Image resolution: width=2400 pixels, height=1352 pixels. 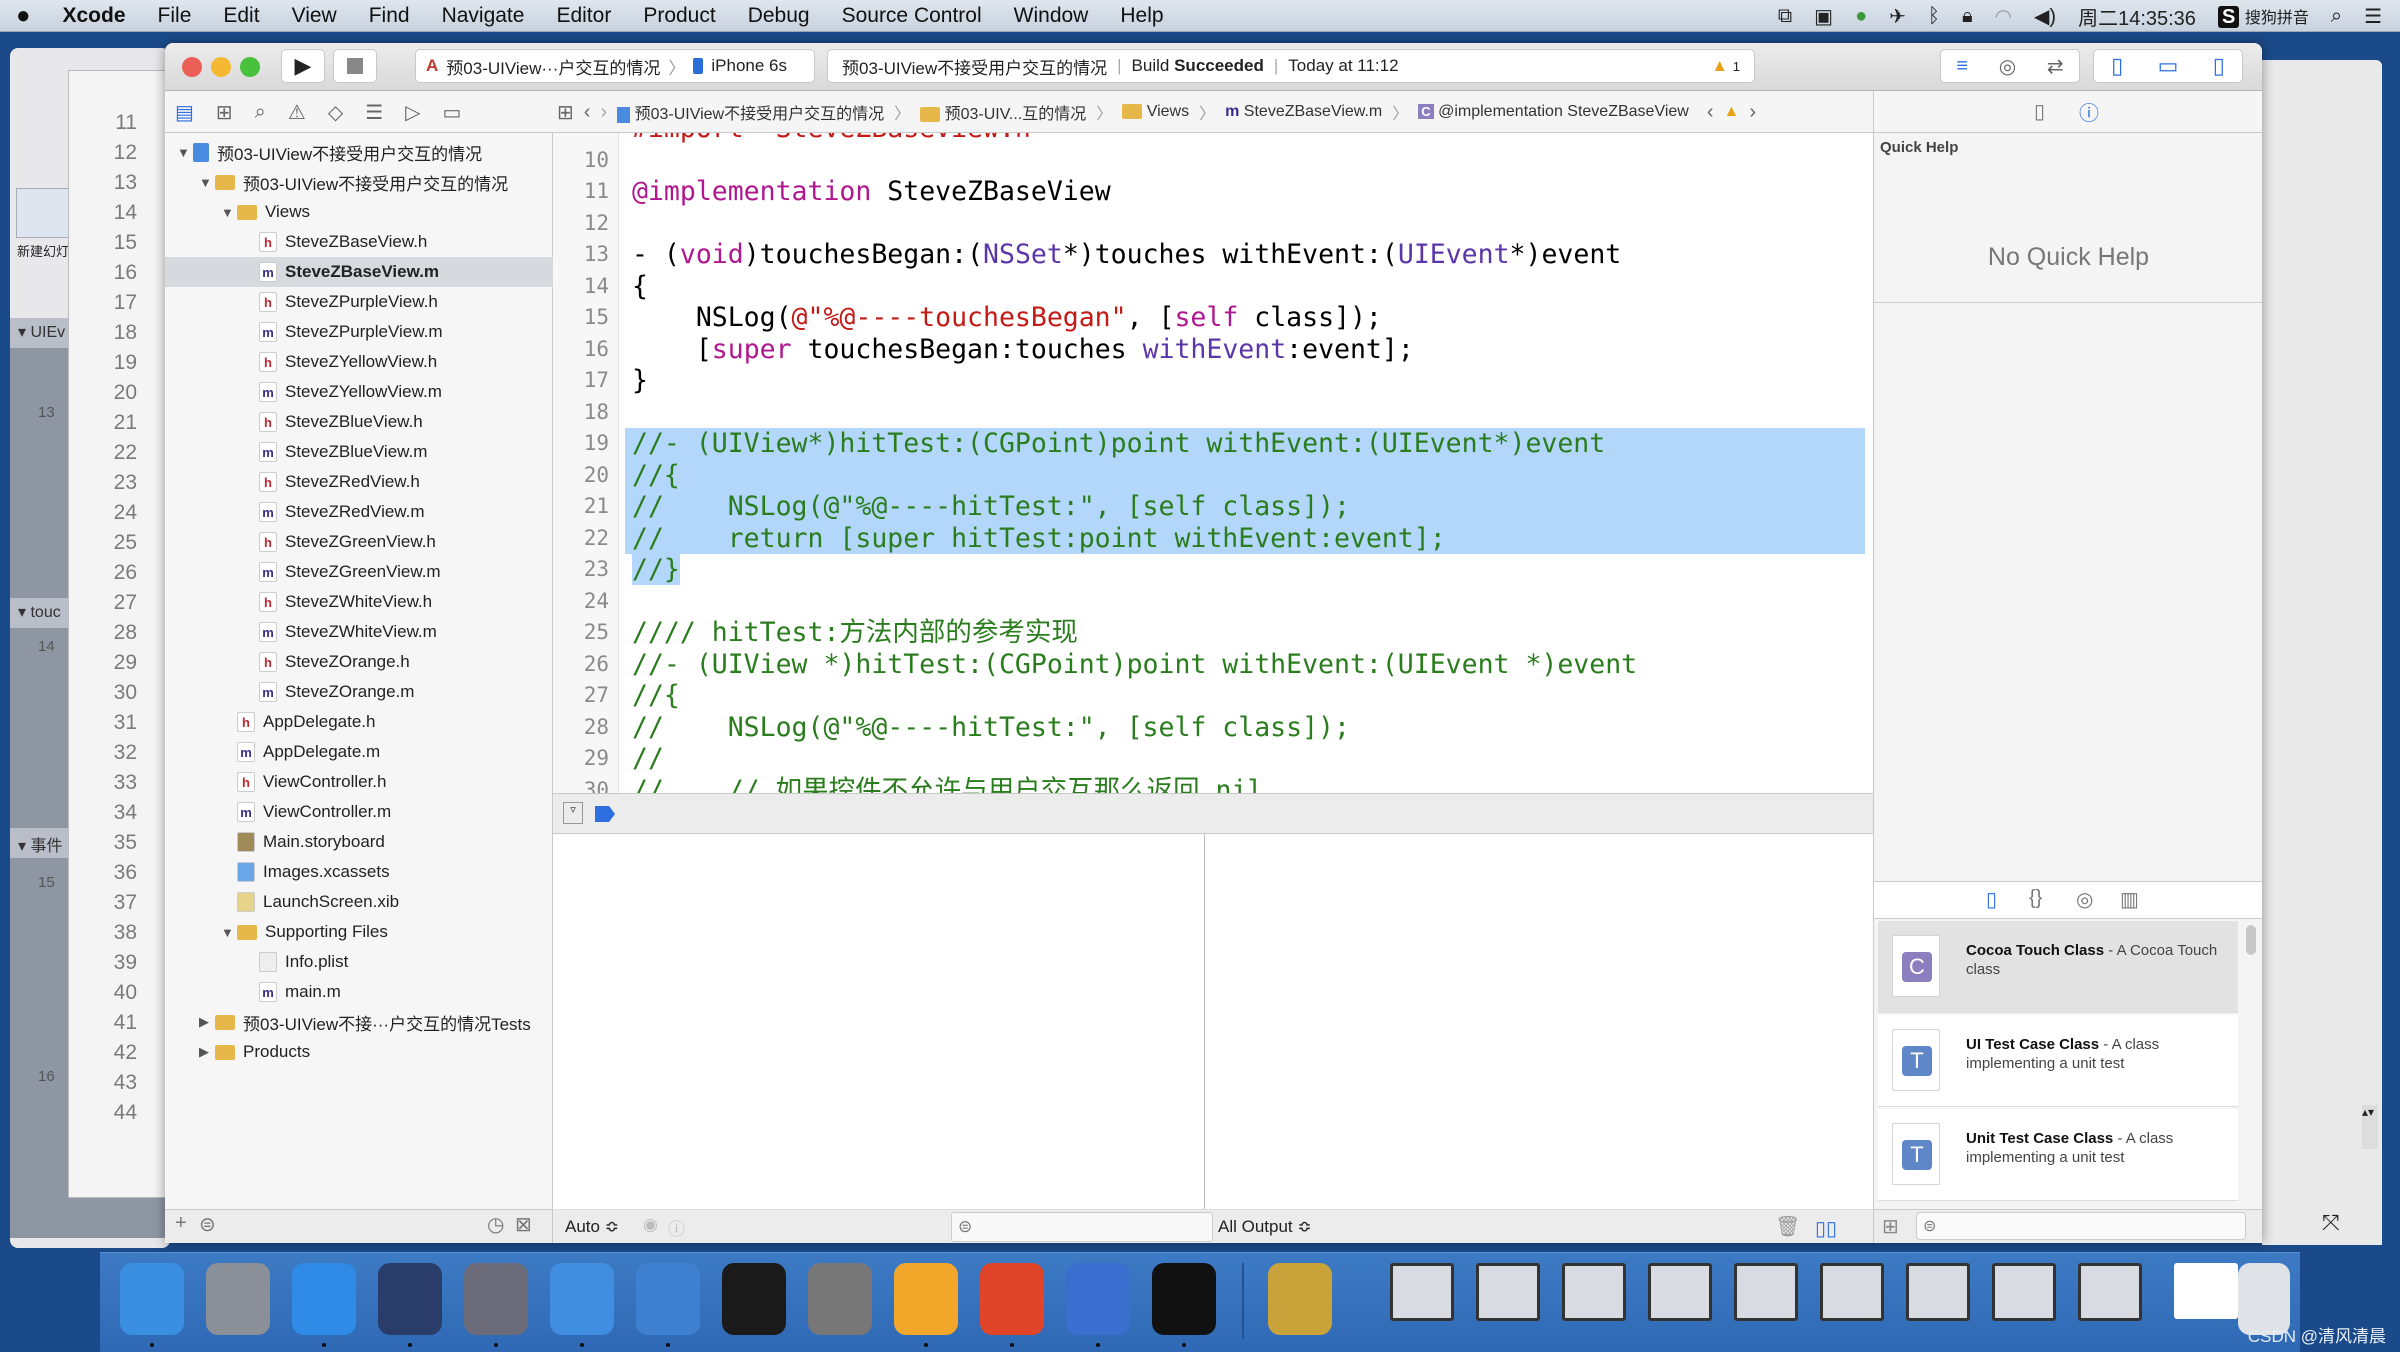 I want to click on navigator-item: h SteveZOrange.h, so click(x=359, y=662).